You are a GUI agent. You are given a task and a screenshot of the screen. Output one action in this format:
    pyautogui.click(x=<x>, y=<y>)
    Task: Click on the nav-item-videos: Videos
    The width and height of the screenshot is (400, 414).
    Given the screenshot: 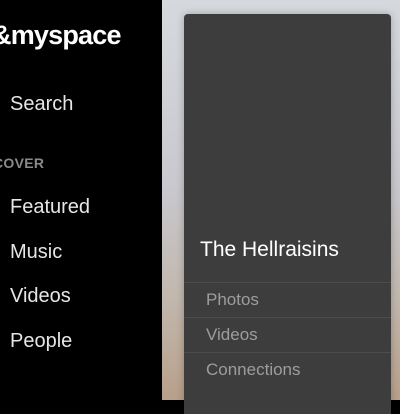 What is the action you would take?
    pyautogui.click(x=40, y=296)
    